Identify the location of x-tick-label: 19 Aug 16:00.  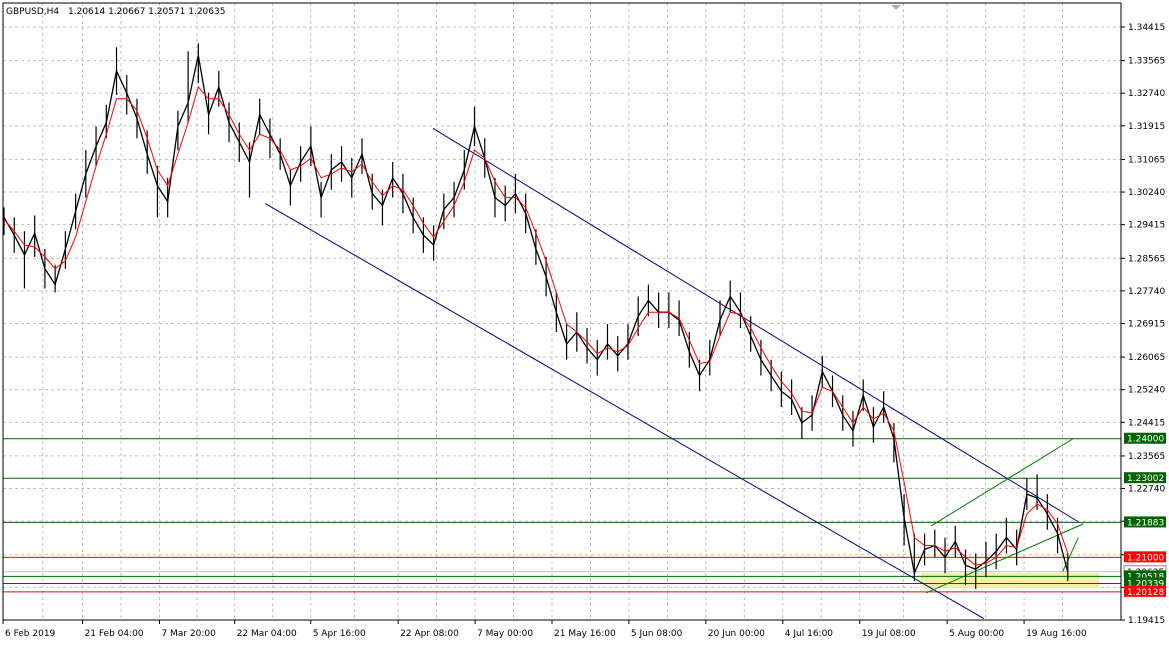
(1056, 634).